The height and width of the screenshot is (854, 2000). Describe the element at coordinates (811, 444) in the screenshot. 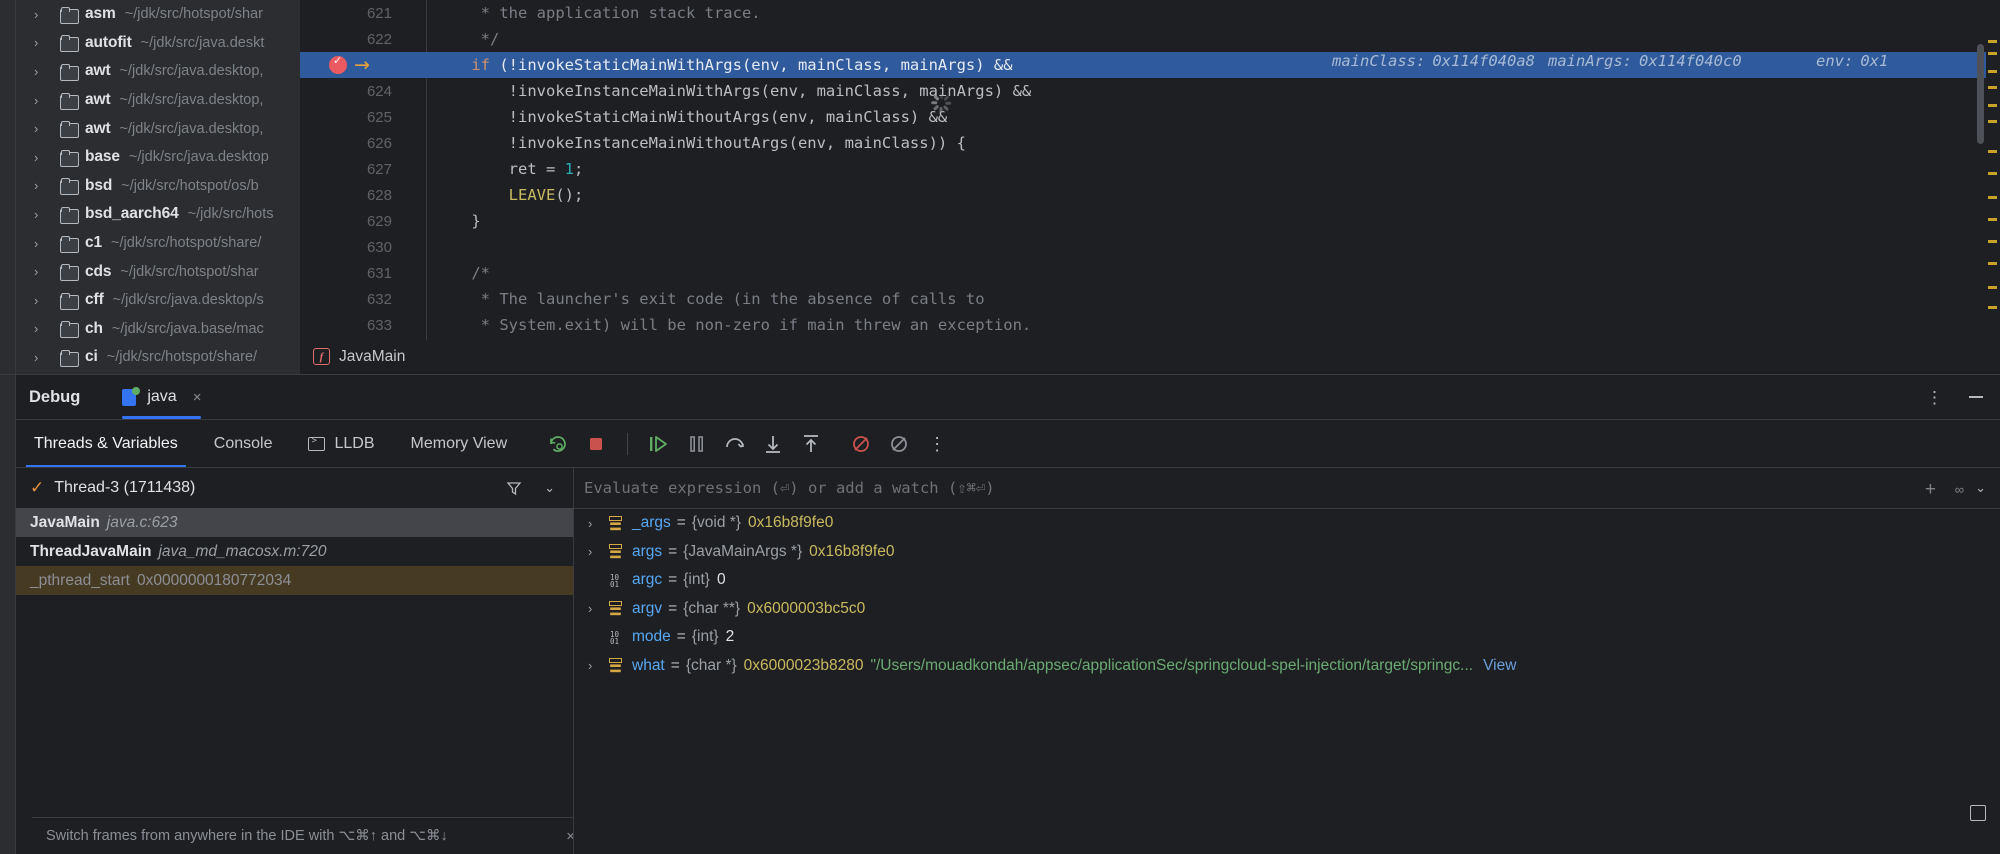

I see `step-out-icon` at that location.